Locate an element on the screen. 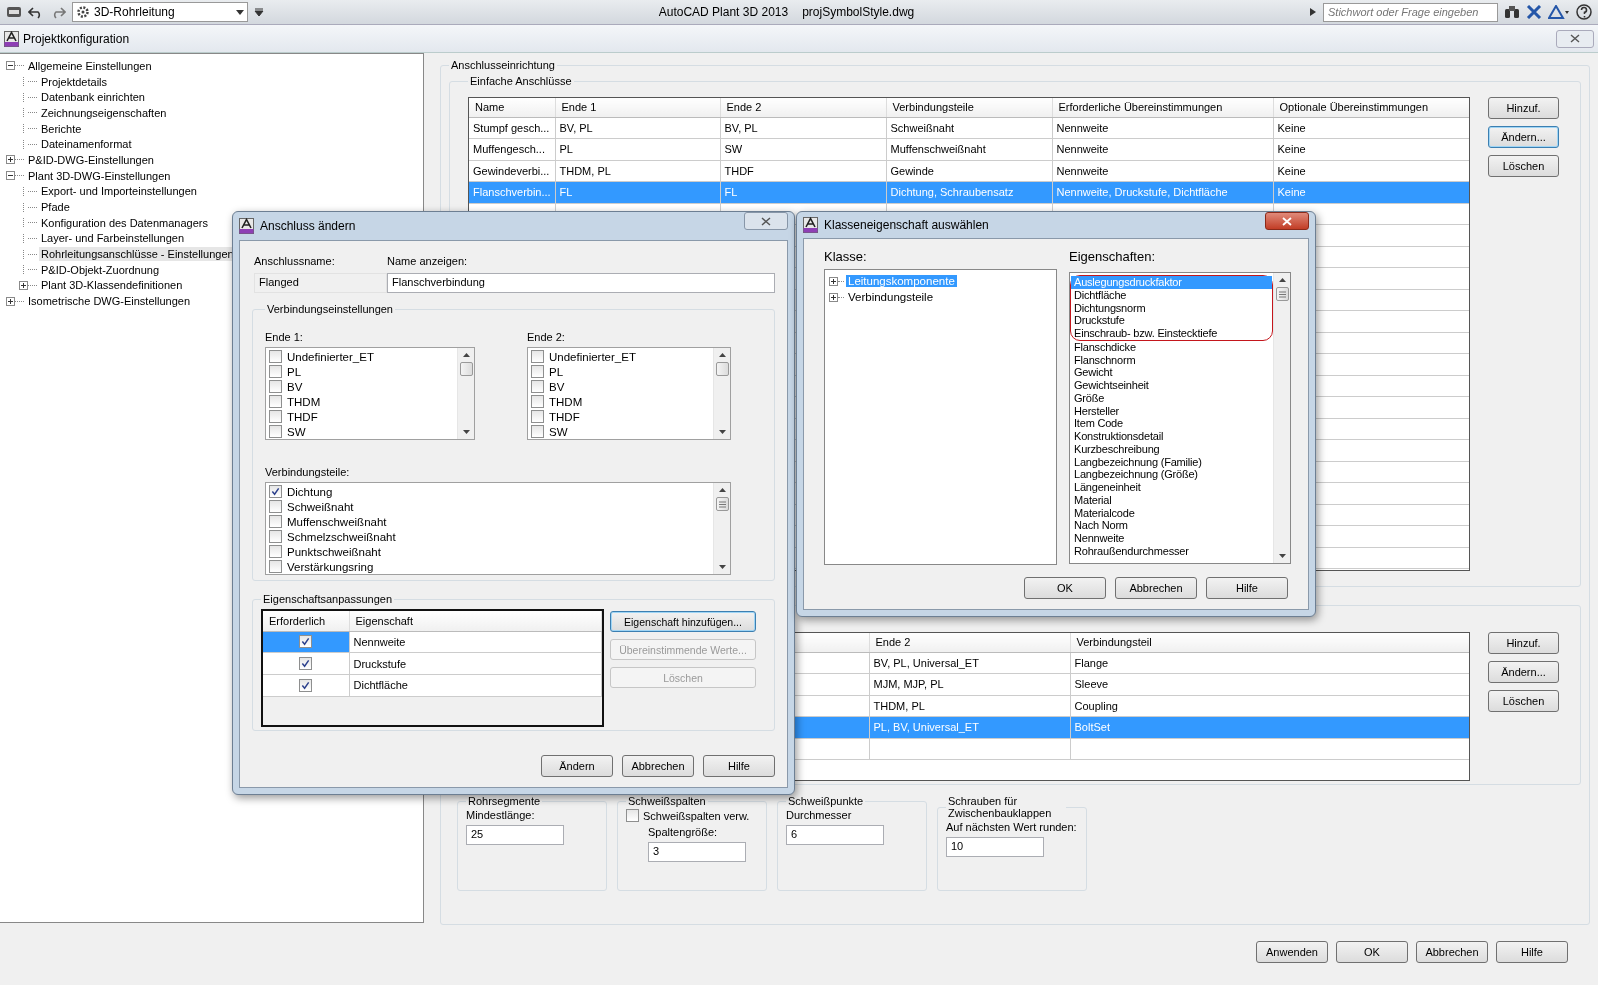 This screenshot has height=985, width=1598. column-header: Eigenschaft is located at coordinates (475, 621).